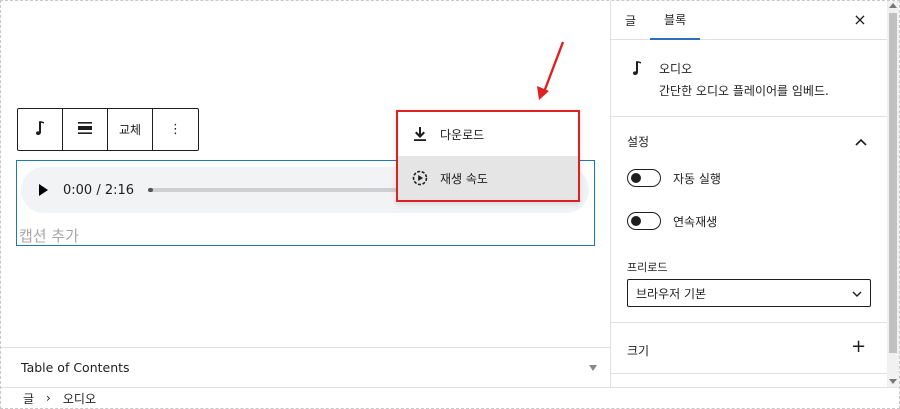 The width and height of the screenshot is (900, 409). I want to click on more-options-button: ⋮, so click(175, 129).